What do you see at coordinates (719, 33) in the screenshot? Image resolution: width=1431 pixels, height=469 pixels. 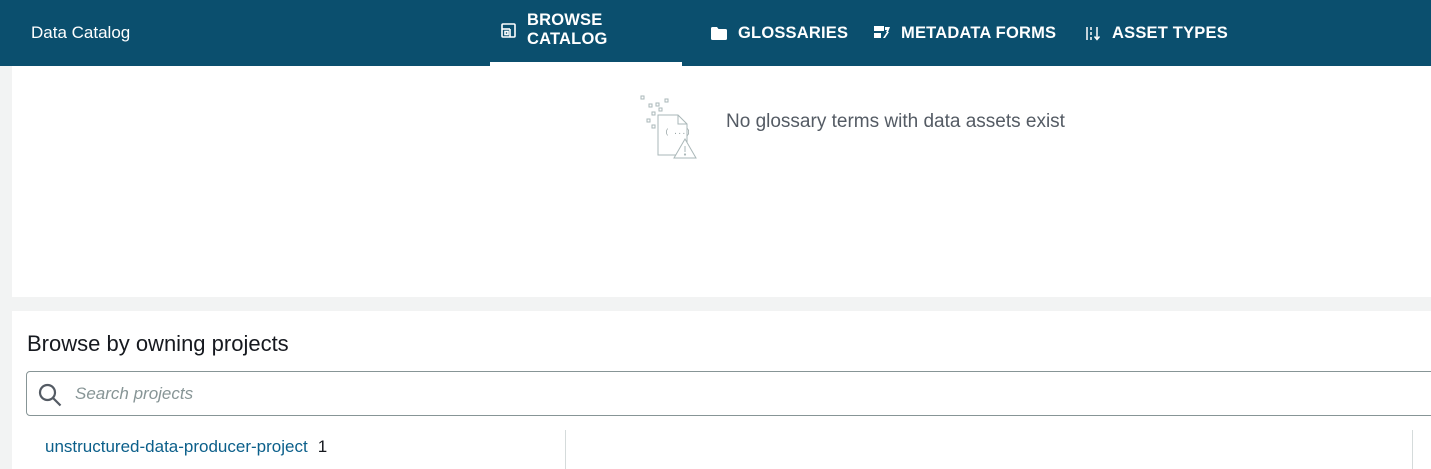 I see `folder-icon` at bounding box center [719, 33].